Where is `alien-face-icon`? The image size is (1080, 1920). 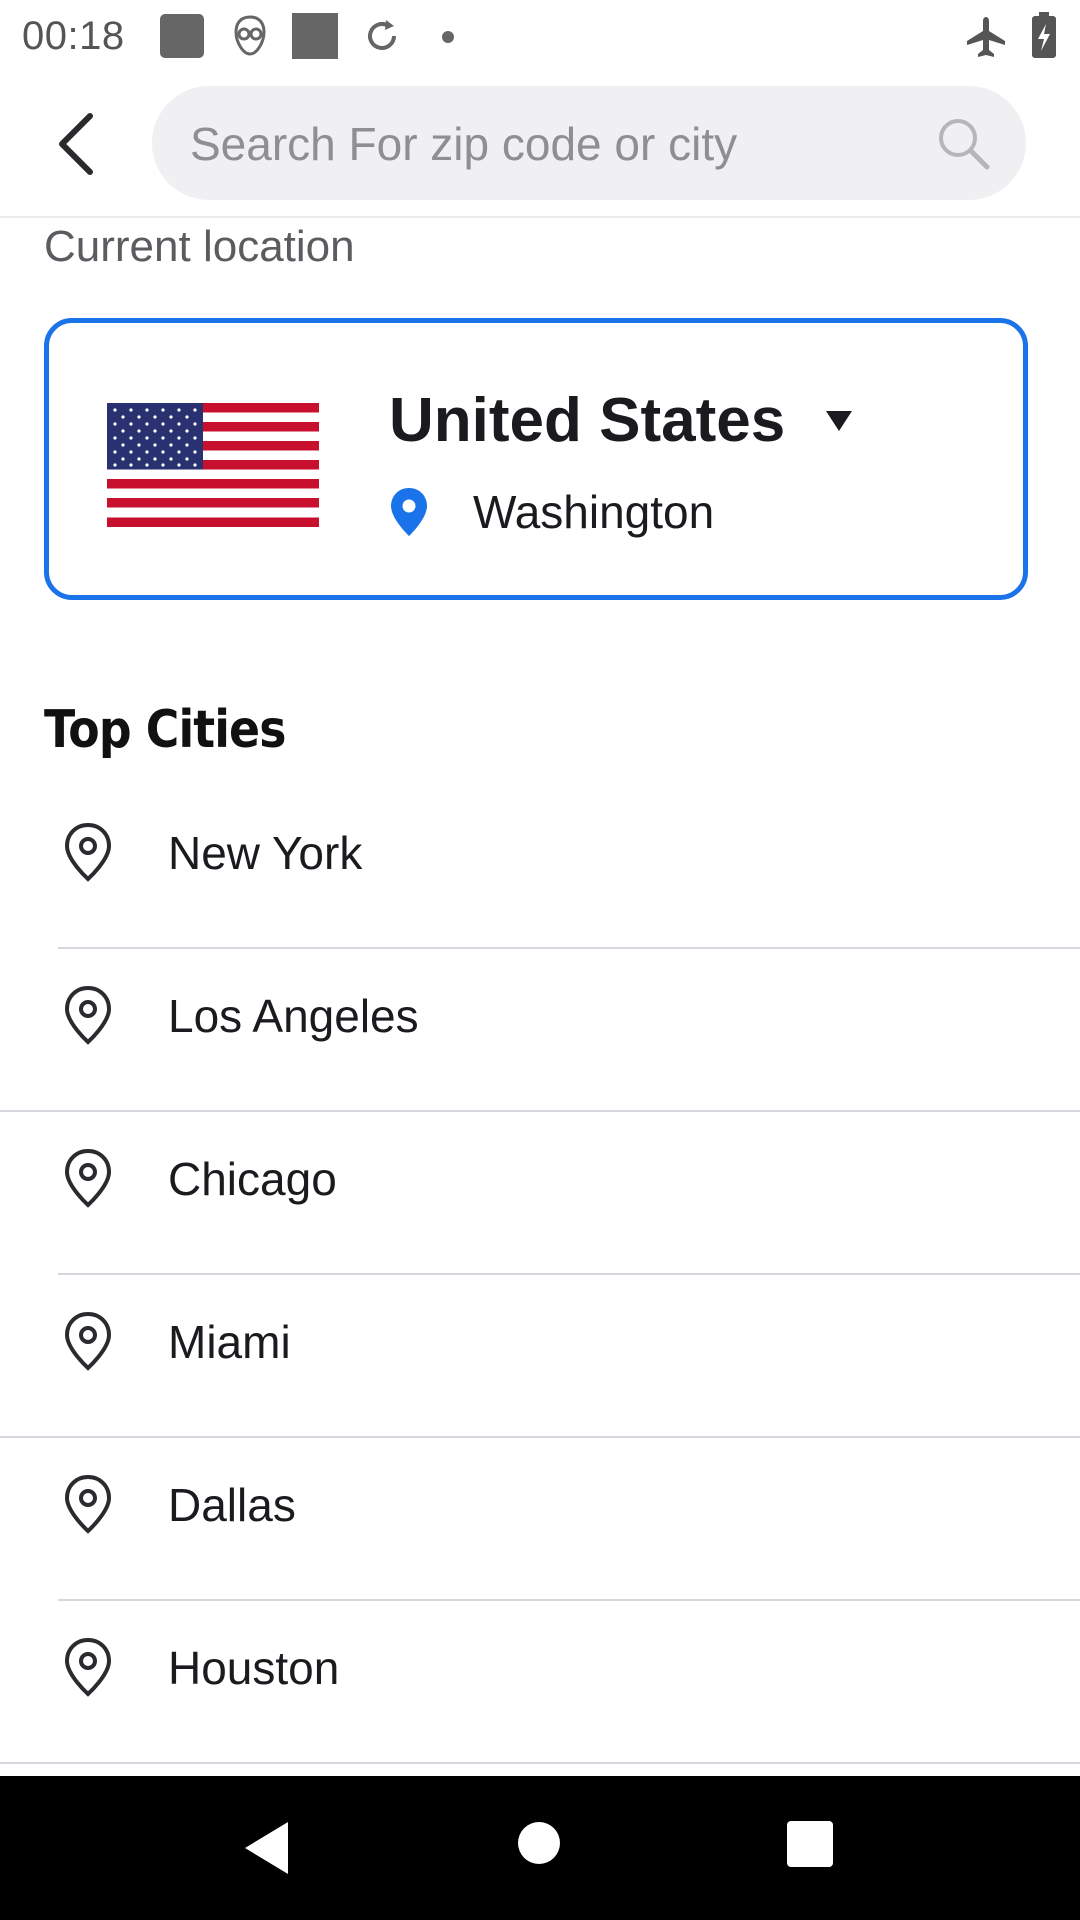
alien-face-icon is located at coordinates (250, 35).